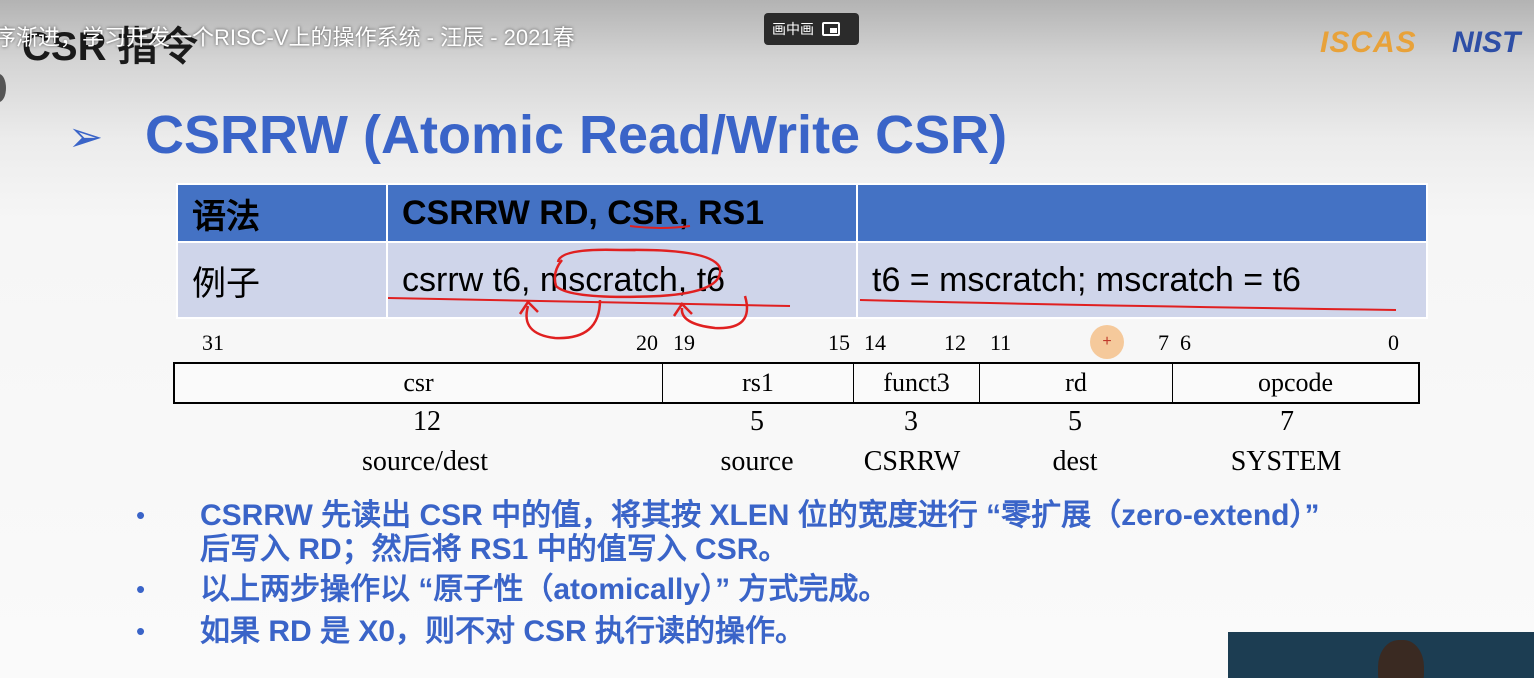  What do you see at coordinates (1393, 342) in the screenshot?
I see `bit-number: 0` at bounding box center [1393, 342].